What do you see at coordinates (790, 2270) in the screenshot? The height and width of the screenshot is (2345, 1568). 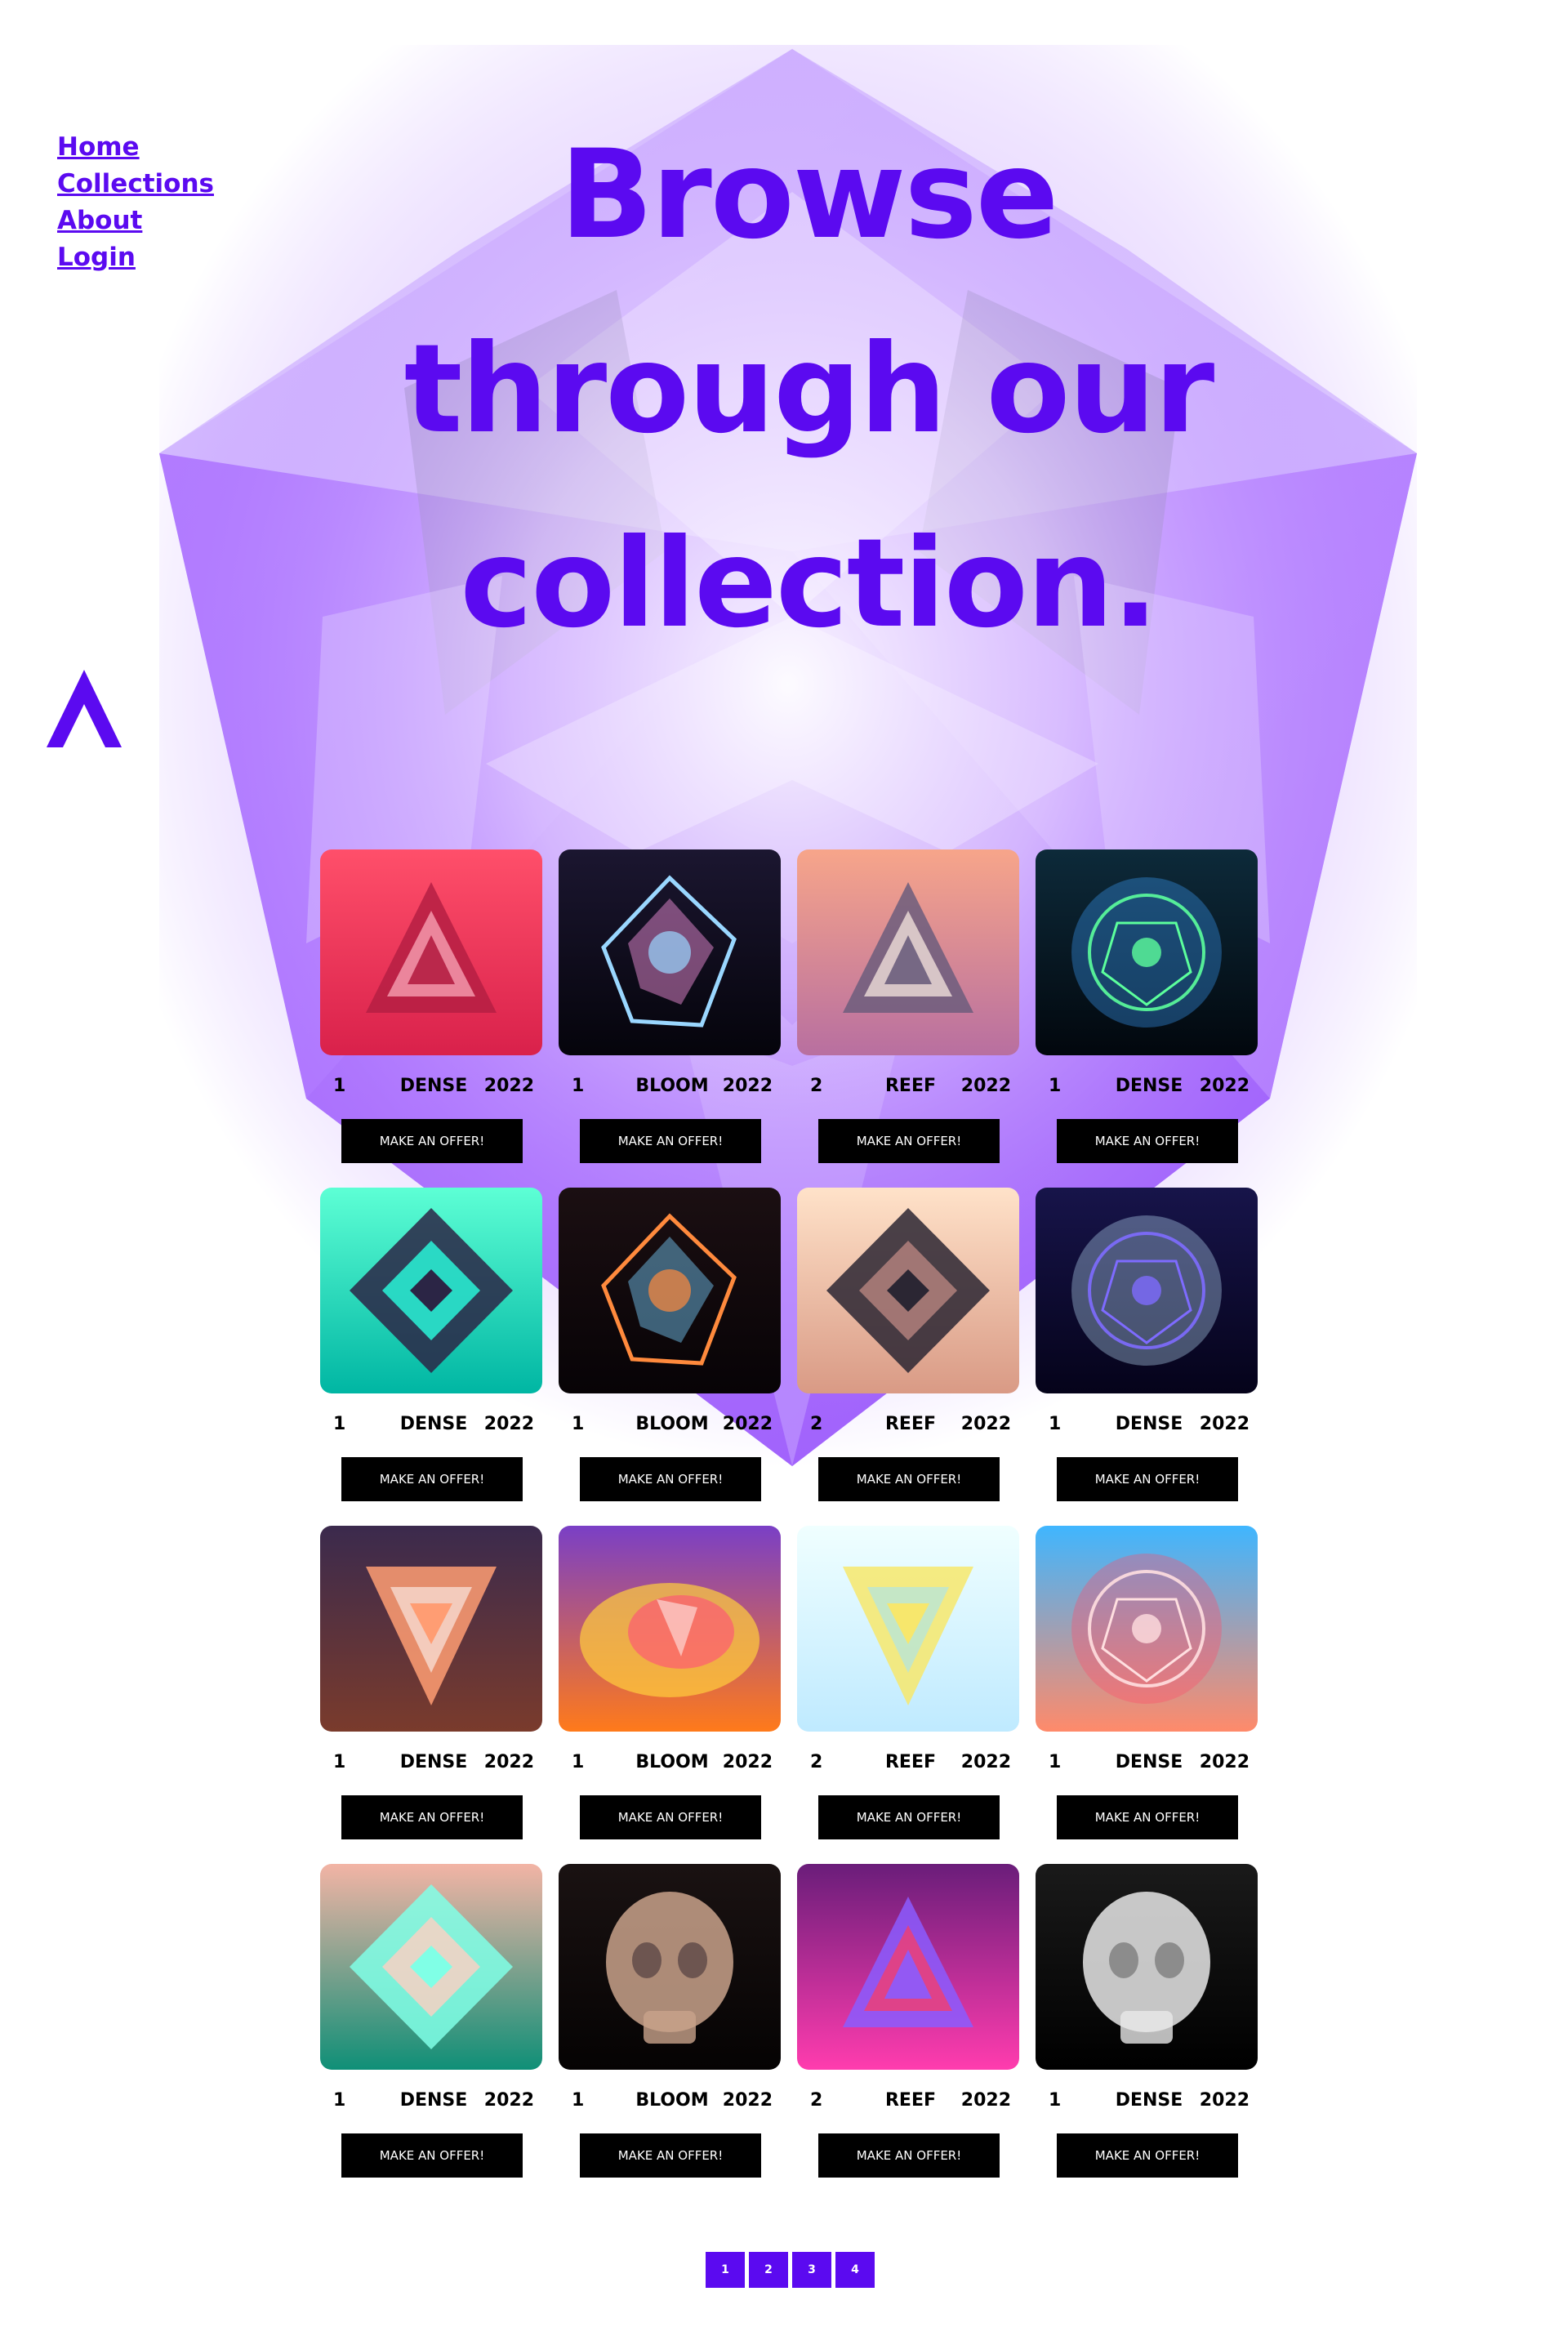 I see `pagination: 1 2 3 4` at bounding box center [790, 2270].